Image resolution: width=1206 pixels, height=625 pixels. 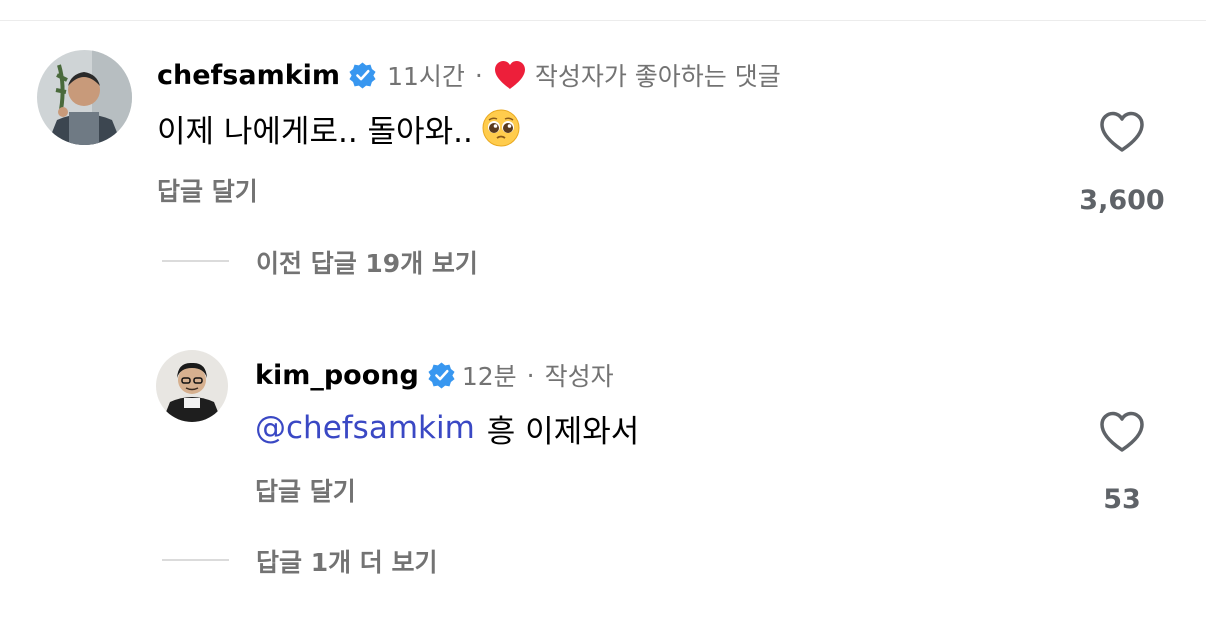 What do you see at coordinates (657, 76) in the screenshot?
I see `author-liked-label: 작성자가 좋아하는 댓글` at bounding box center [657, 76].